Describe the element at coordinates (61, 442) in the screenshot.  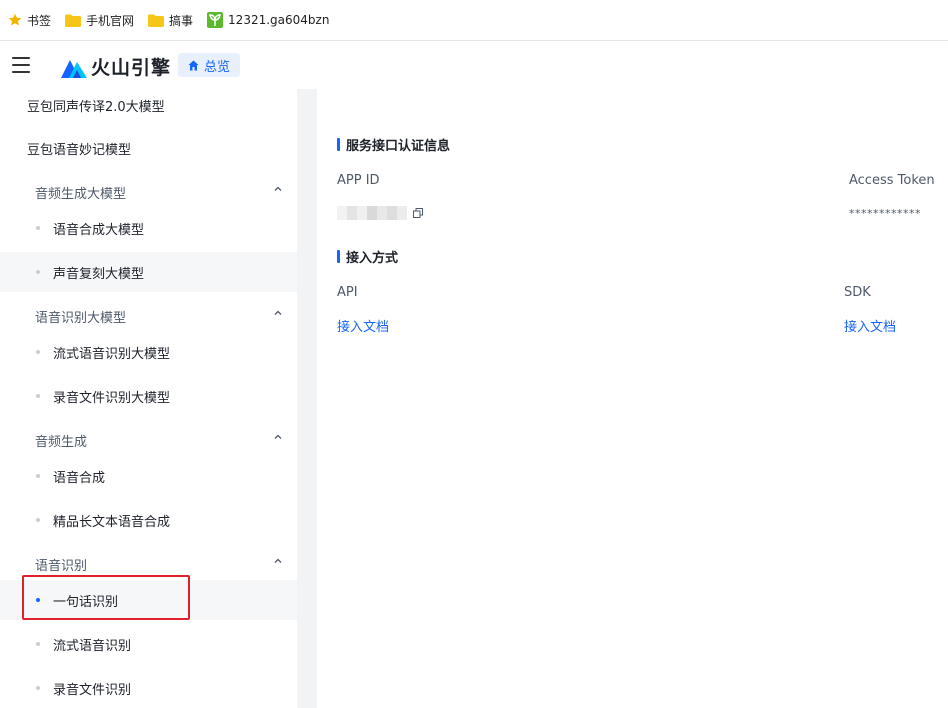
I see `sidebar-group-label: 音频生成` at that location.